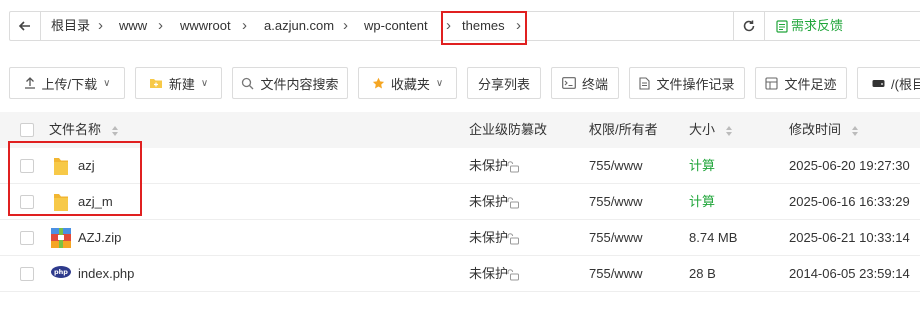  I want to click on star-icon, so click(378, 82).